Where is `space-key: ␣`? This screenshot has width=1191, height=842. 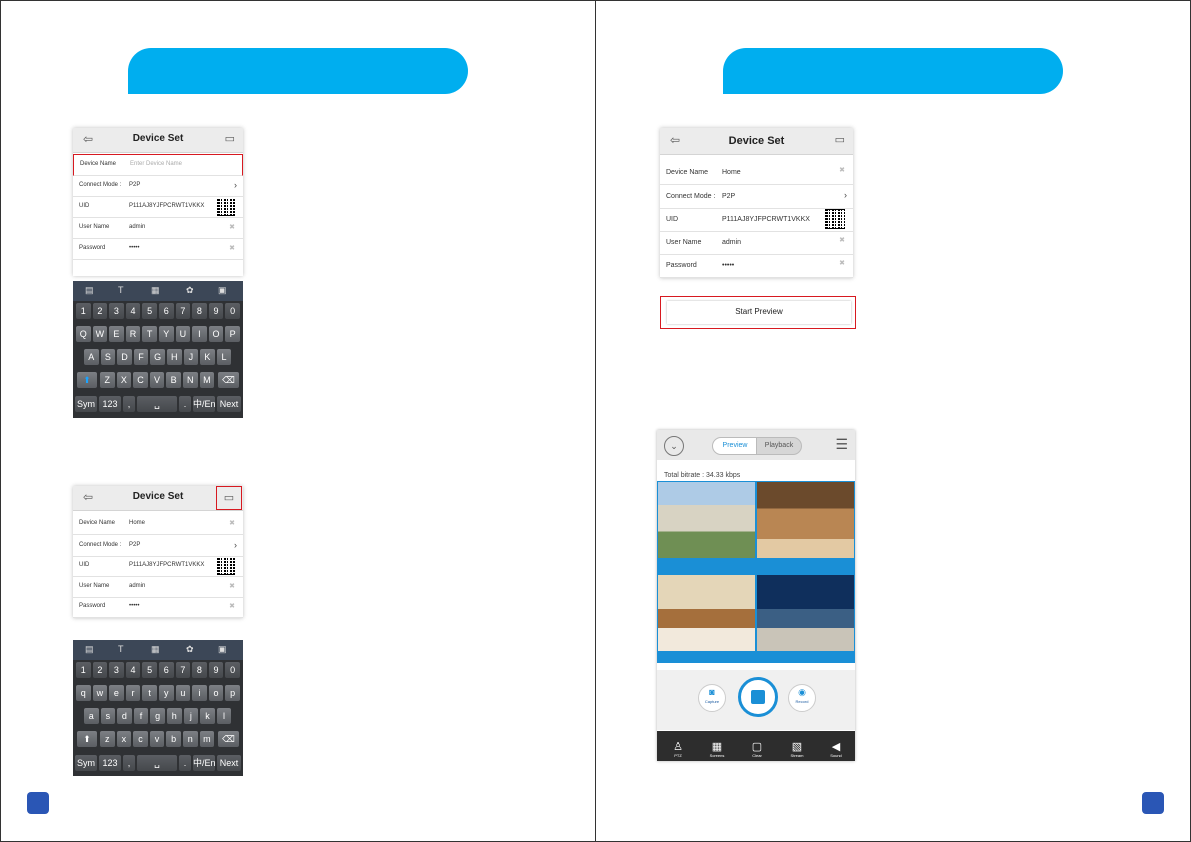 space-key: ␣ is located at coordinates (157, 763).